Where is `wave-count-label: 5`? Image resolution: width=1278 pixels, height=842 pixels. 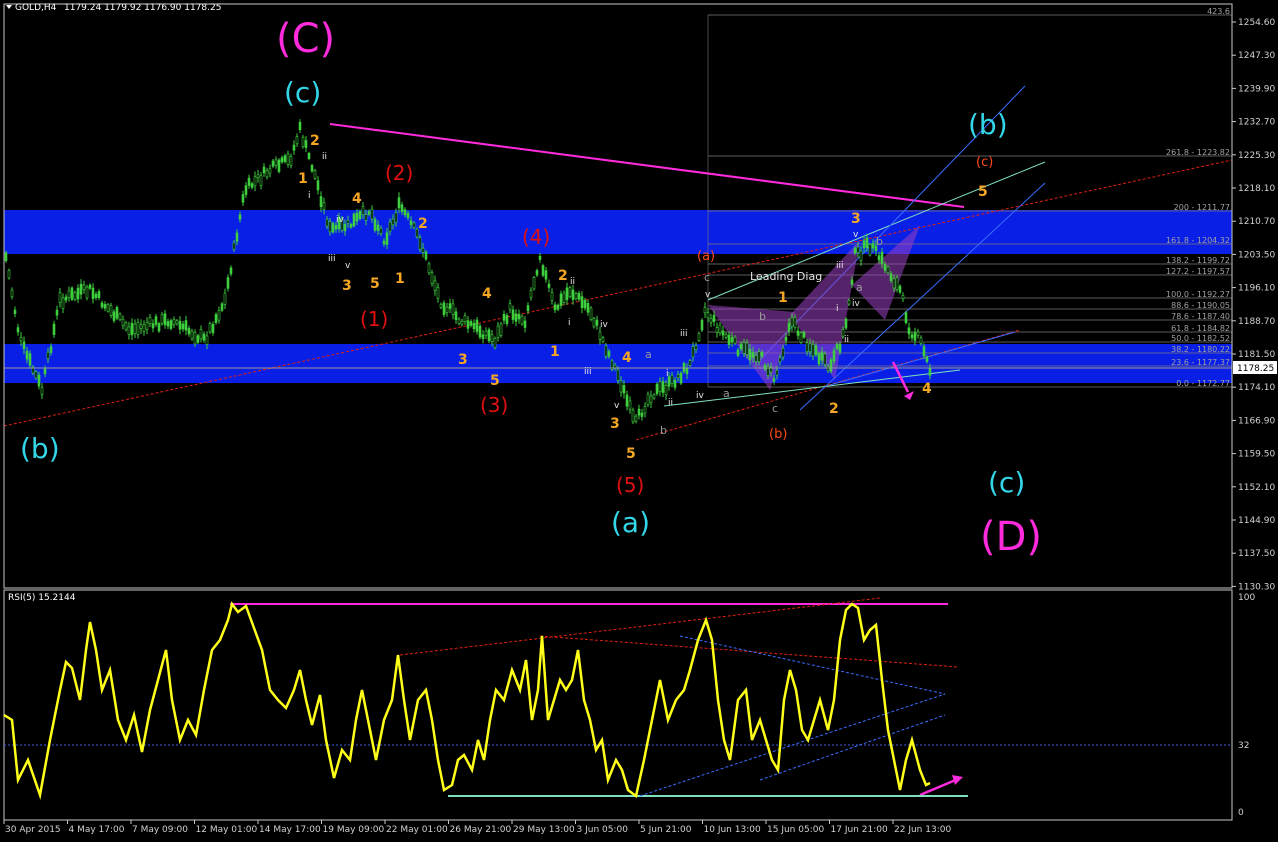
wave-count-label: 5 is located at coordinates (983, 192).